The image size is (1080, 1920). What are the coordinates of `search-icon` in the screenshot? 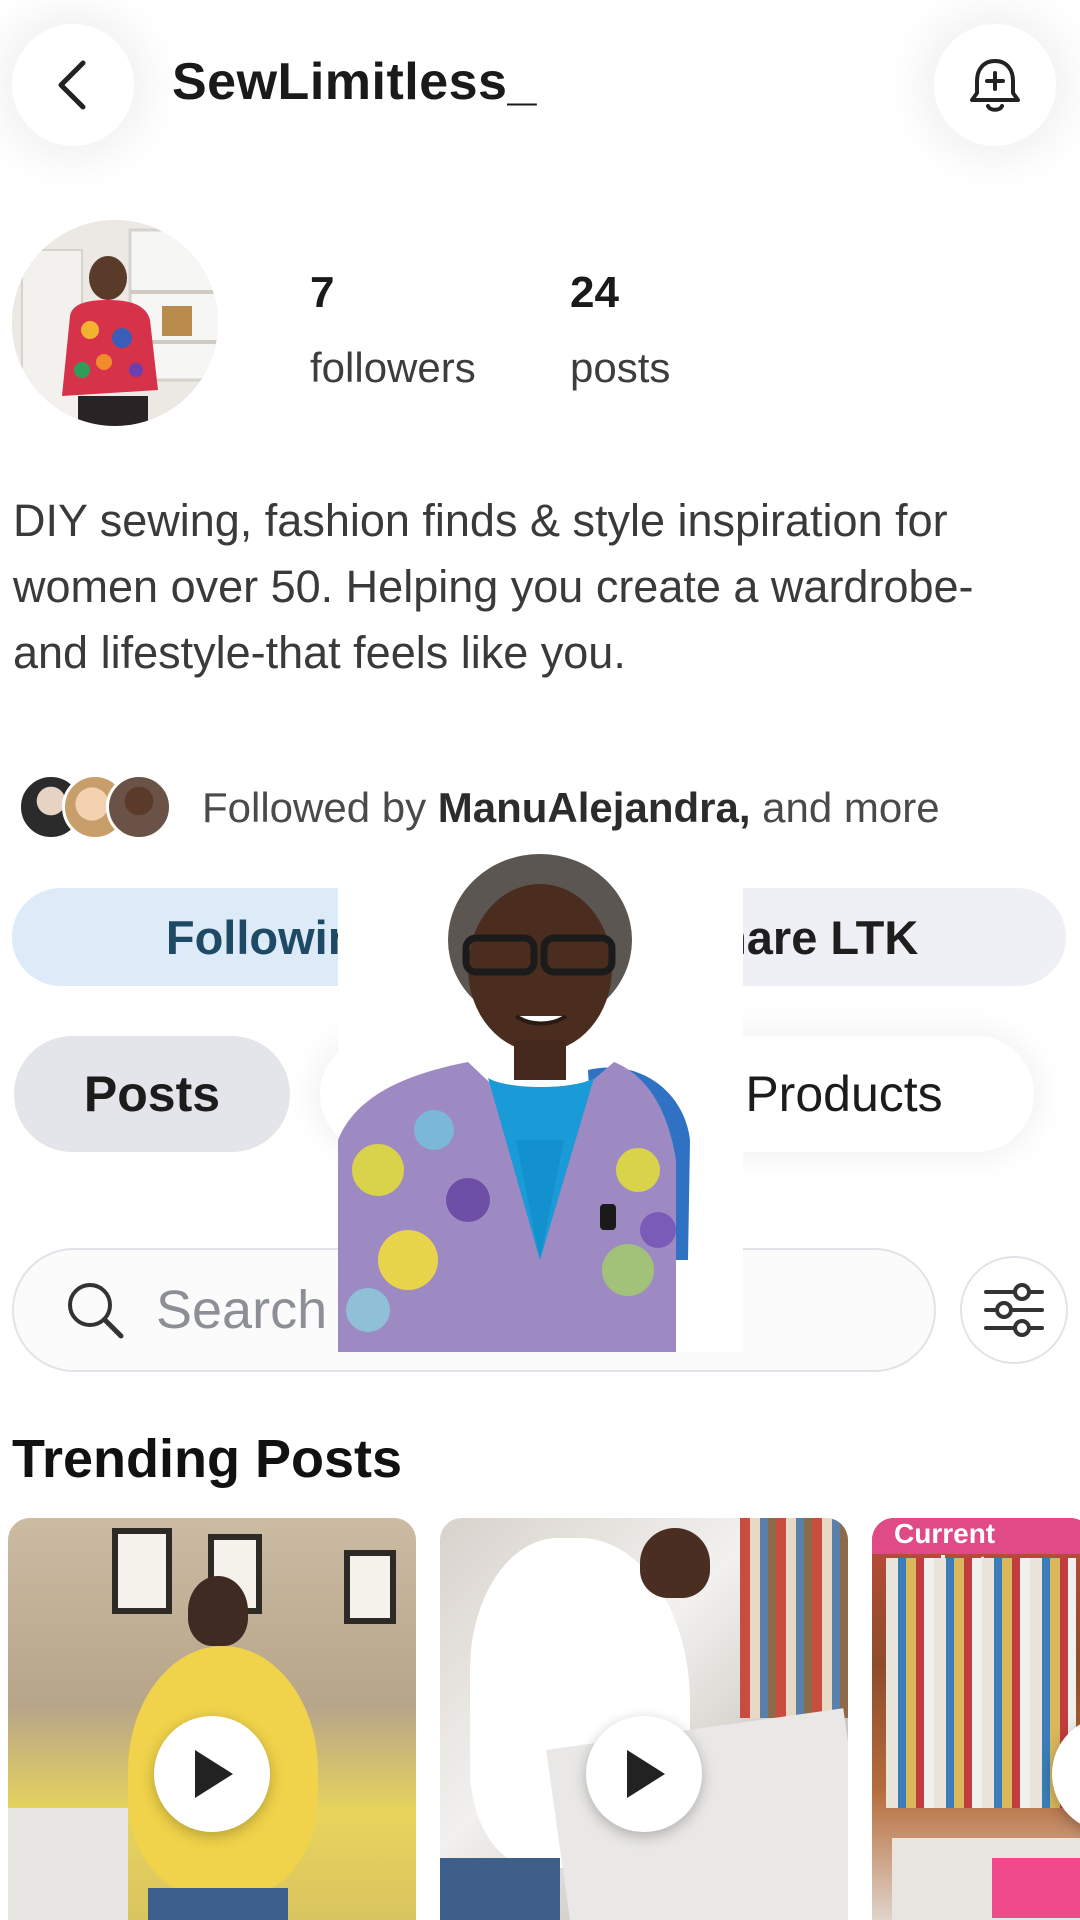 It's located at (96, 1311).